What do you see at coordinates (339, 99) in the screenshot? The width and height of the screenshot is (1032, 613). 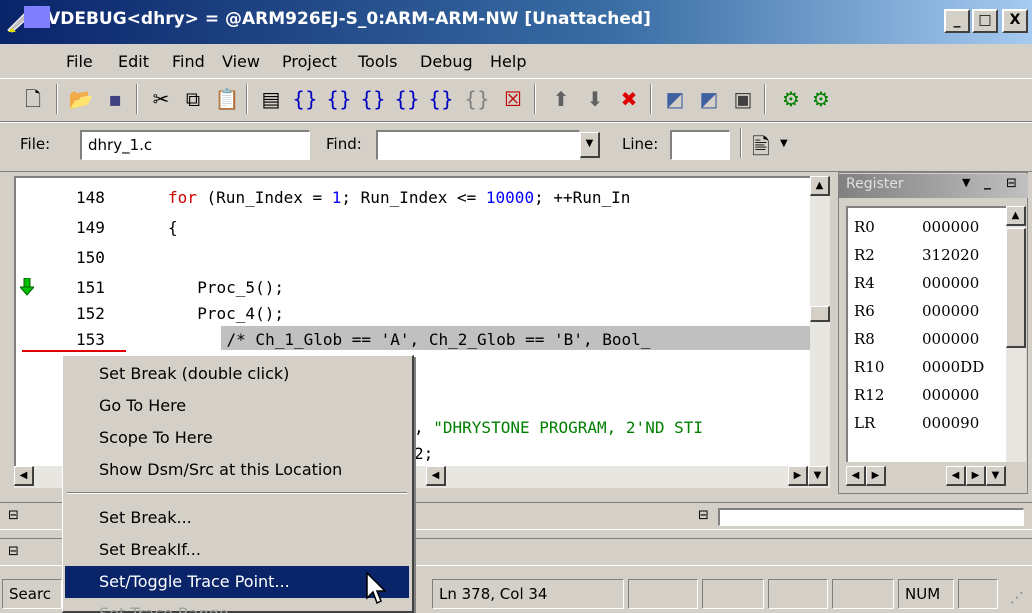 I see `step-over-icon: {}` at bounding box center [339, 99].